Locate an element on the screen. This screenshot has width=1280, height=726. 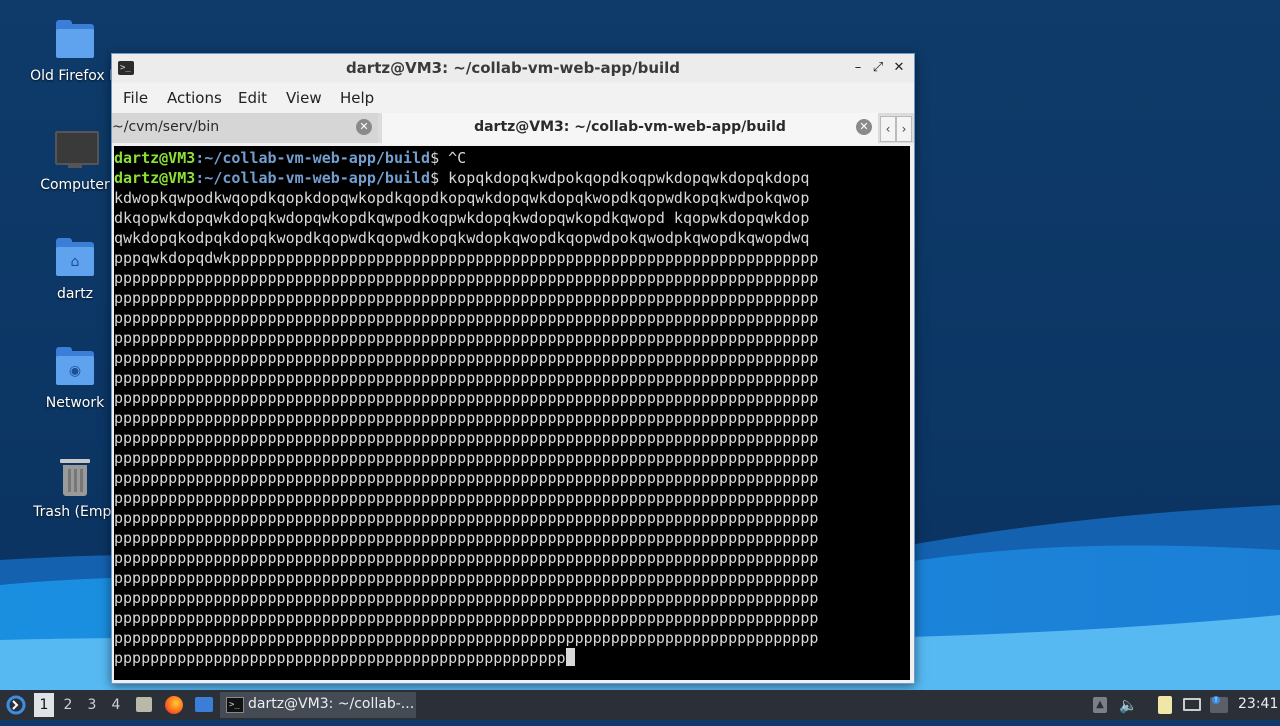
menu-edit: Edit is located at coordinates (252, 98).